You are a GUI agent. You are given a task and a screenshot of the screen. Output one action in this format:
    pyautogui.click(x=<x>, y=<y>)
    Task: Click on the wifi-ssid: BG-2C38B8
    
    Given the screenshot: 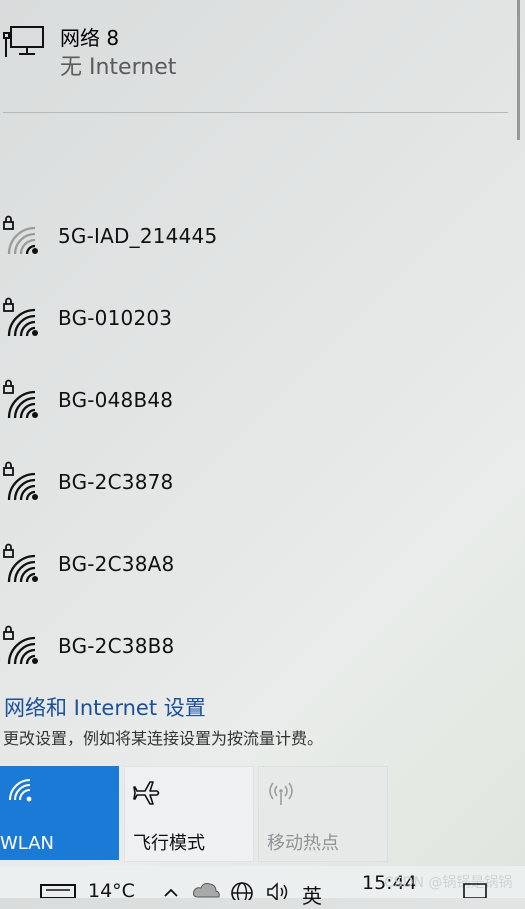 What is the action you would take?
    pyautogui.click(x=116, y=646)
    